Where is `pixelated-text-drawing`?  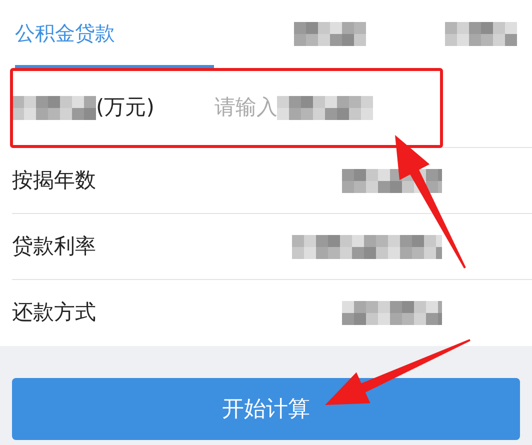 pixelated-text-drawing is located at coordinates (481, 34).